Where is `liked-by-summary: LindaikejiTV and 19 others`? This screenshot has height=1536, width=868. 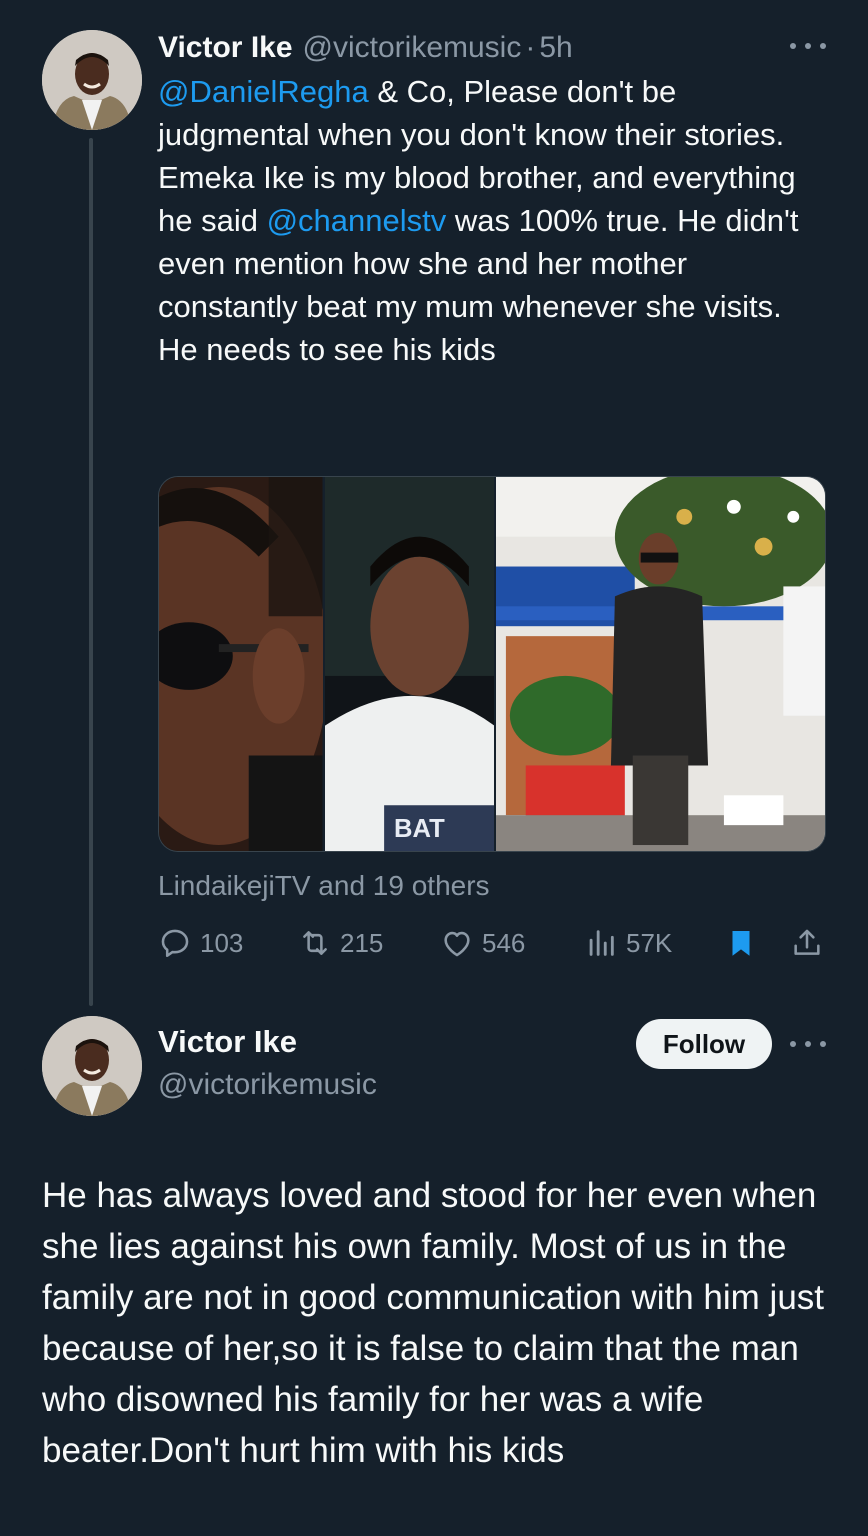
liked-by-summary: LindaikejiTV and 19 others is located at coordinates (324, 886).